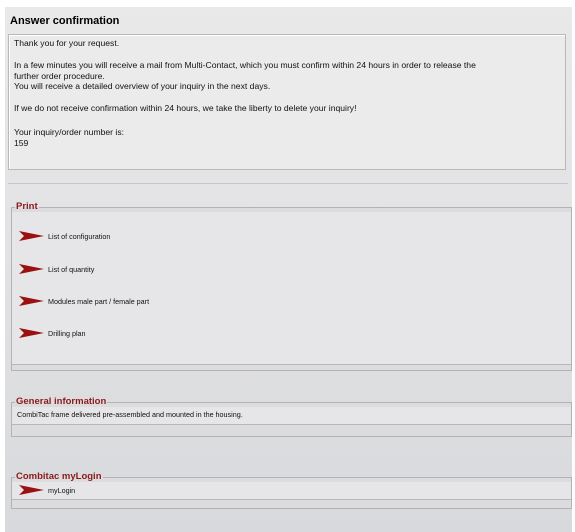  Describe the element at coordinates (67, 43) in the screenshot. I see `thank-you-text: Thank you for your request.` at that location.